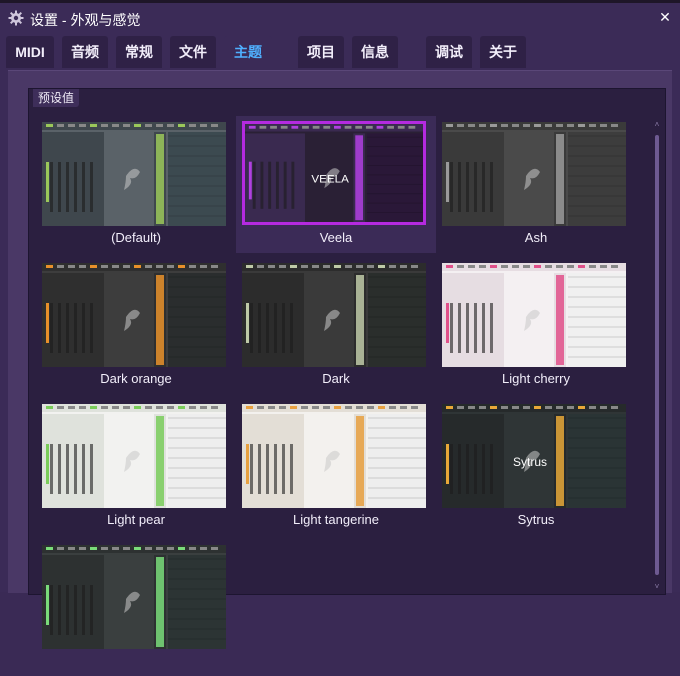 This screenshot has width=680, height=676. I want to click on tab-label: 主题, so click(248, 52).